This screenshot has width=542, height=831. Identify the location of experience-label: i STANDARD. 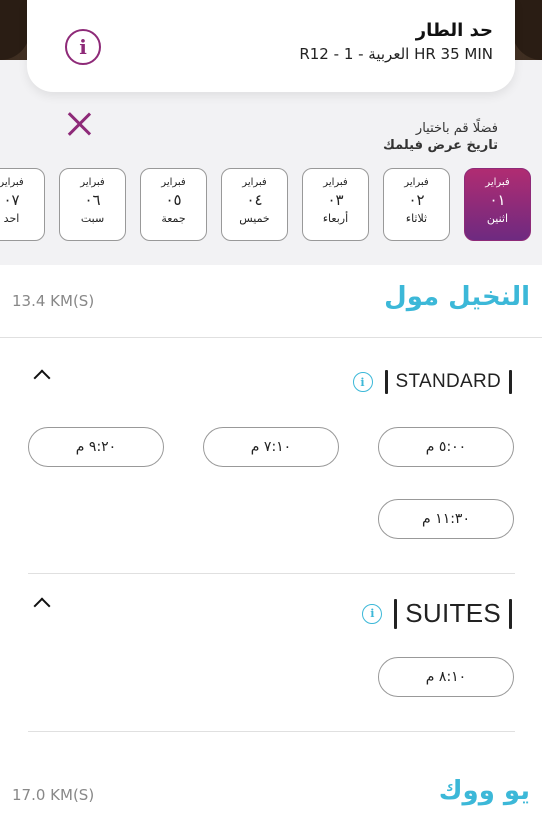
(432, 382).